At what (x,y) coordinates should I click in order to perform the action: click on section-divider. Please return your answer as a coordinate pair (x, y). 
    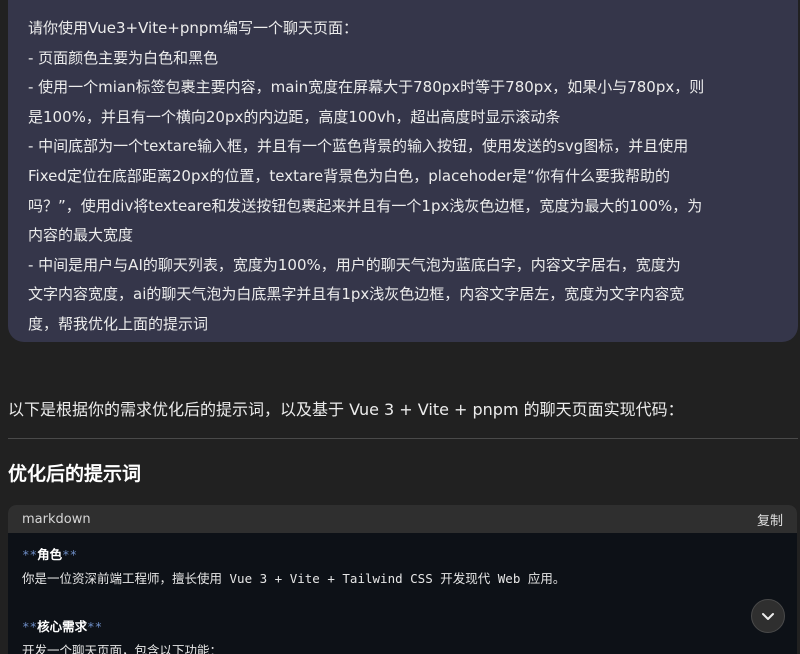
    Looking at the image, I should click on (403, 438).